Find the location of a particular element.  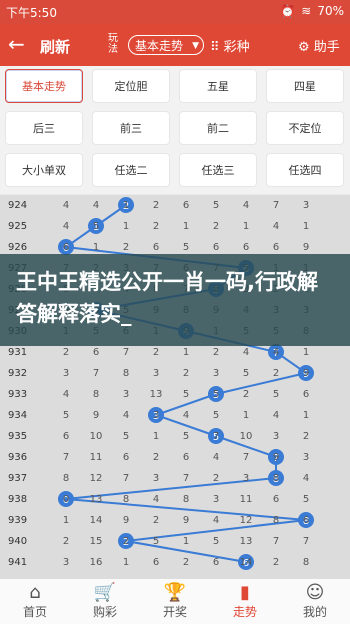

play-mode-button: 任选四 is located at coordinates (305, 170).